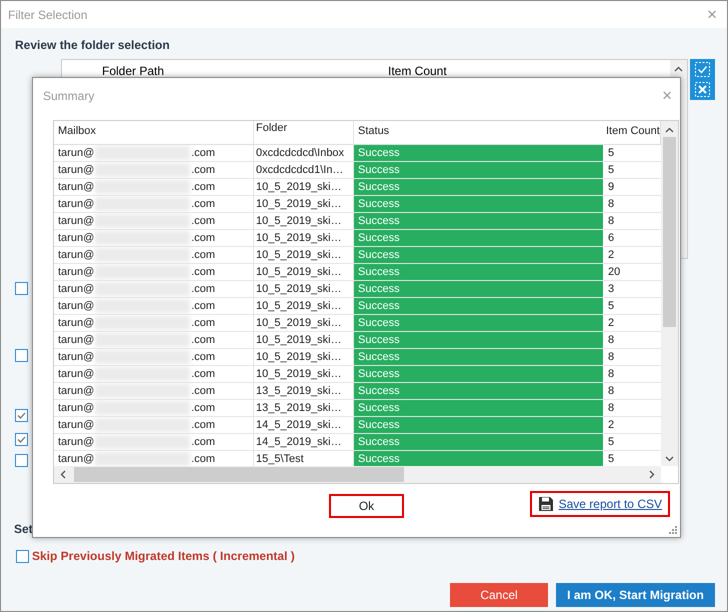  What do you see at coordinates (93, 46) in the screenshot?
I see `section-heading: Review the folder selection` at bounding box center [93, 46].